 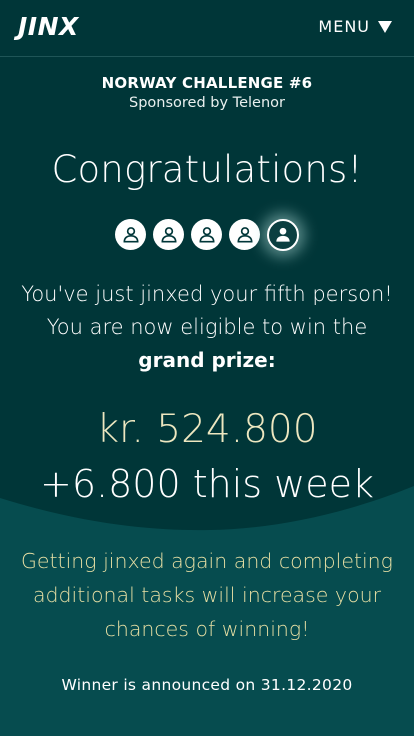 What do you see at coordinates (207, 360) in the screenshot?
I see `message-line-3: grand prize:` at bounding box center [207, 360].